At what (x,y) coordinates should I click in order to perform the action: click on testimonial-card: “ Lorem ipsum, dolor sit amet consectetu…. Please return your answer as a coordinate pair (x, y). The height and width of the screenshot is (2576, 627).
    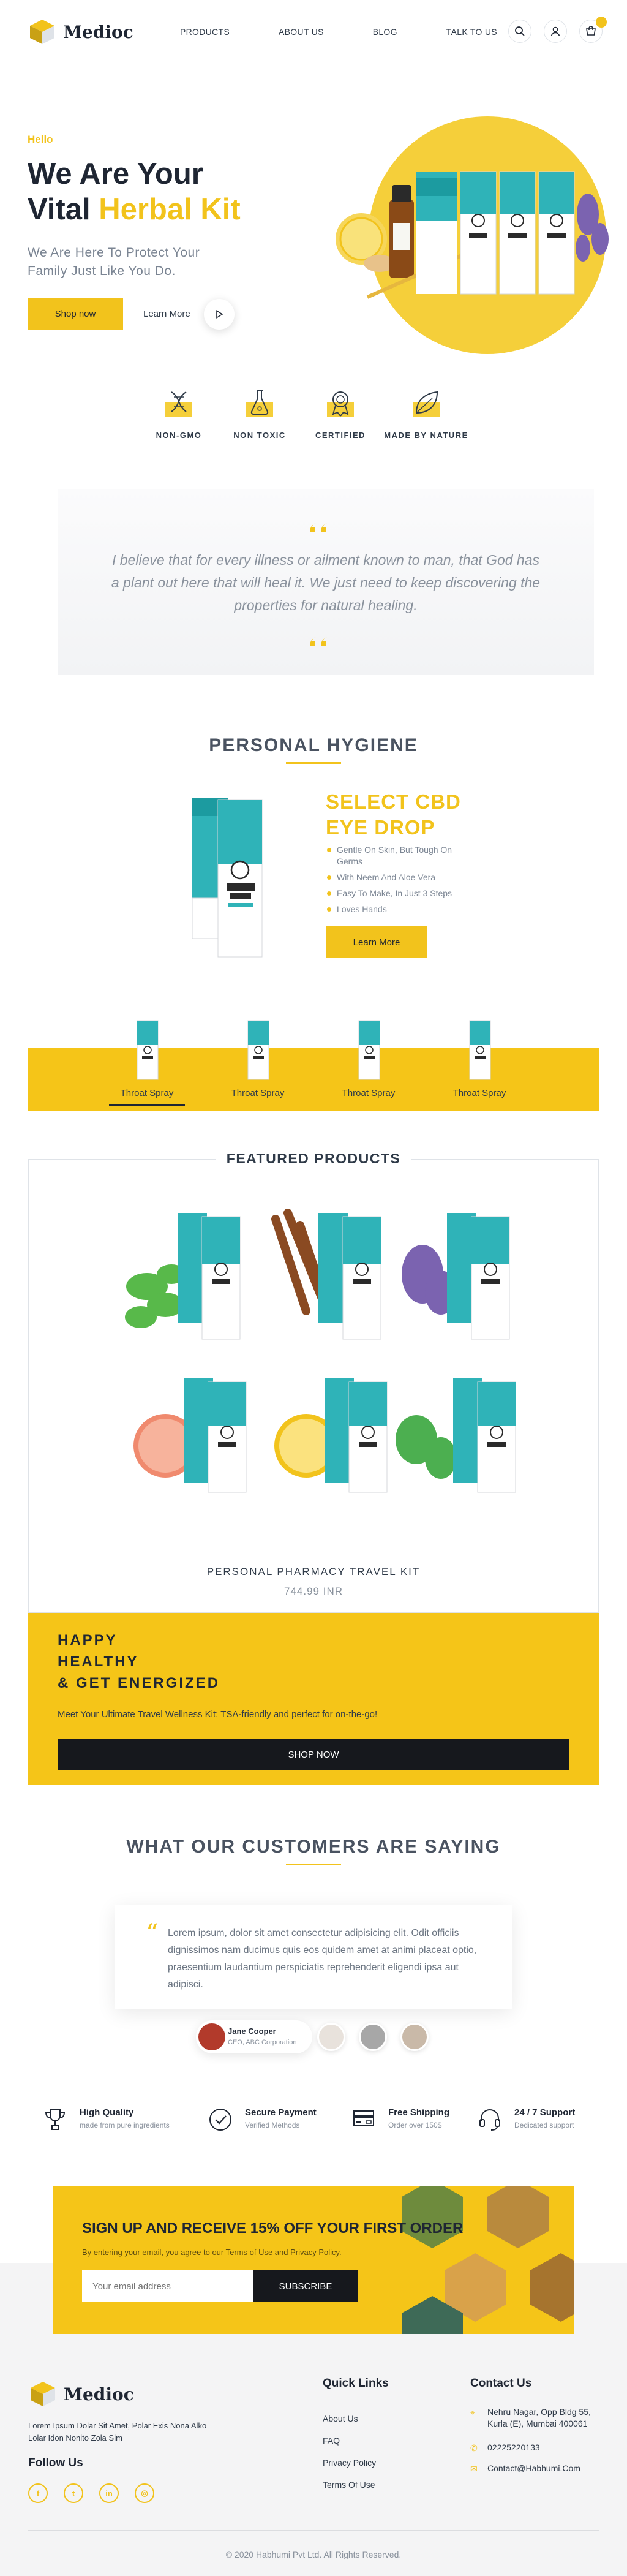
    Looking at the image, I should click on (313, 1957).